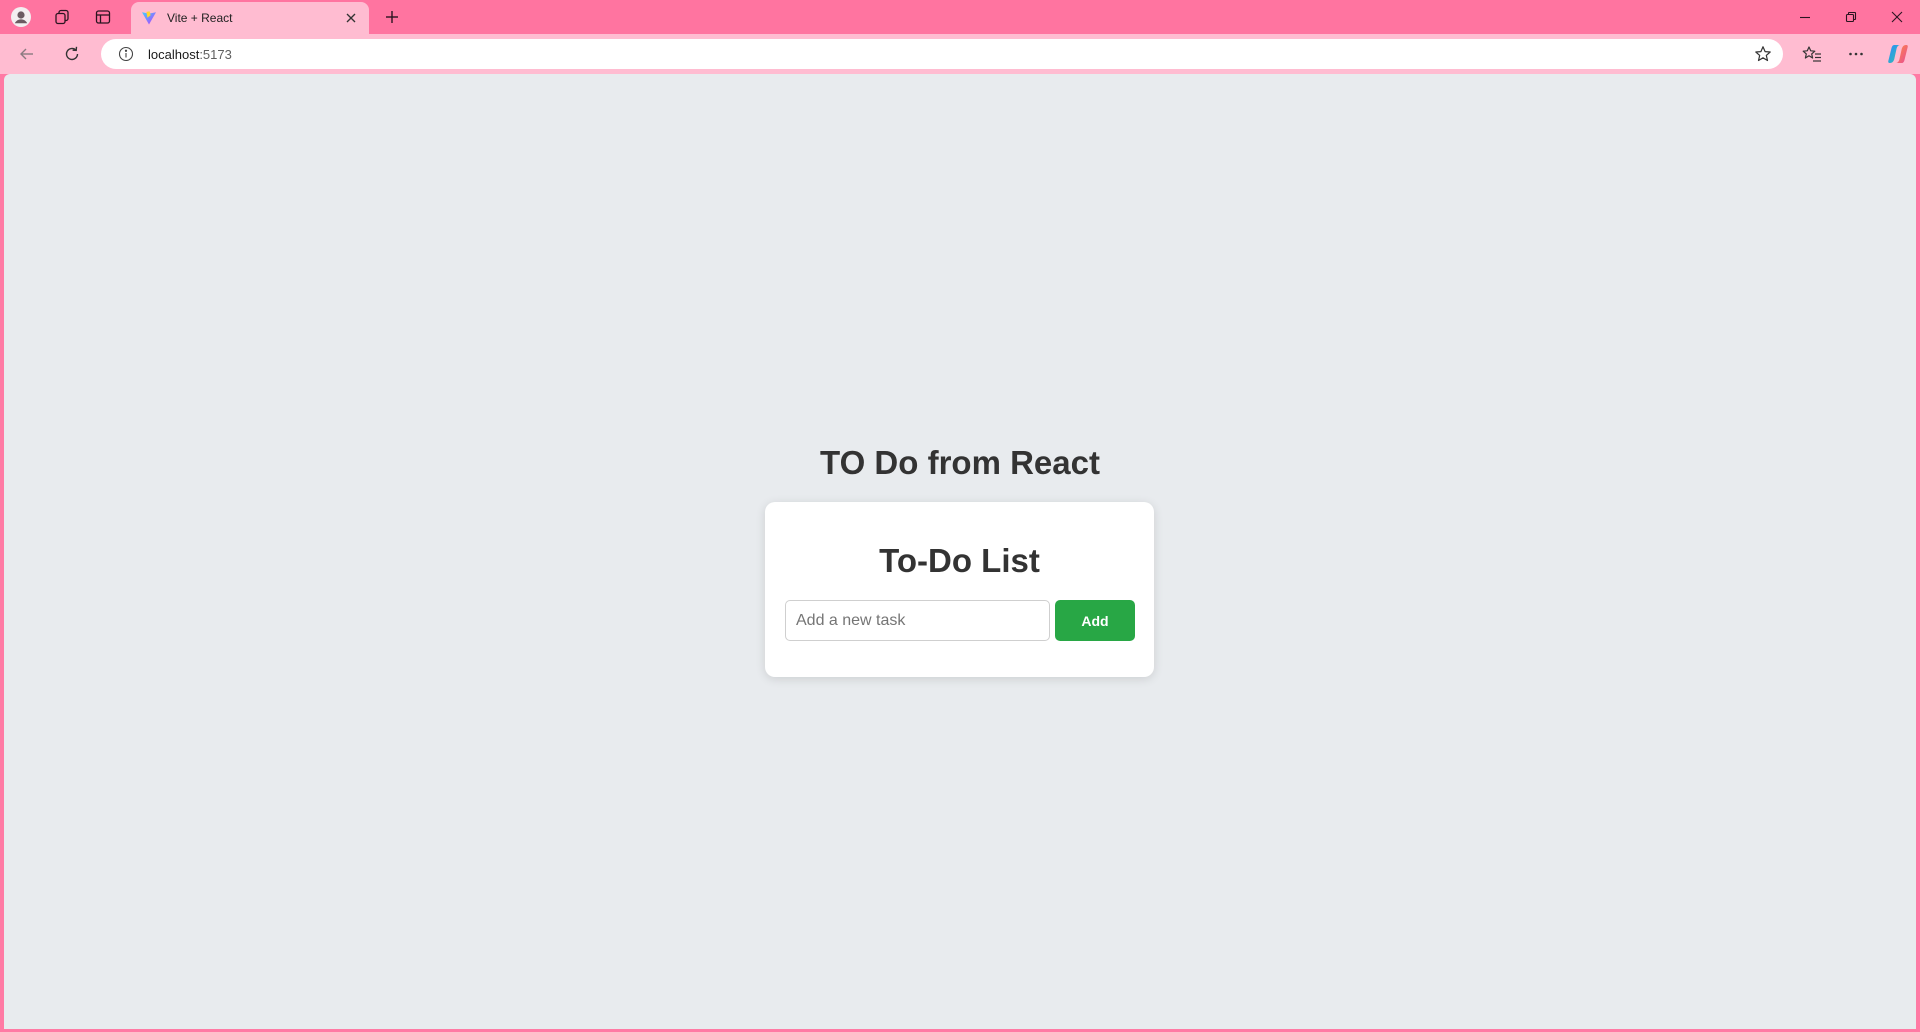 The width and height of the screenshot is (1920, 1032). What do you see at coordinates (392, 17) in the screenshot?
I see `plus-icon` at bounding box center [392, 17].